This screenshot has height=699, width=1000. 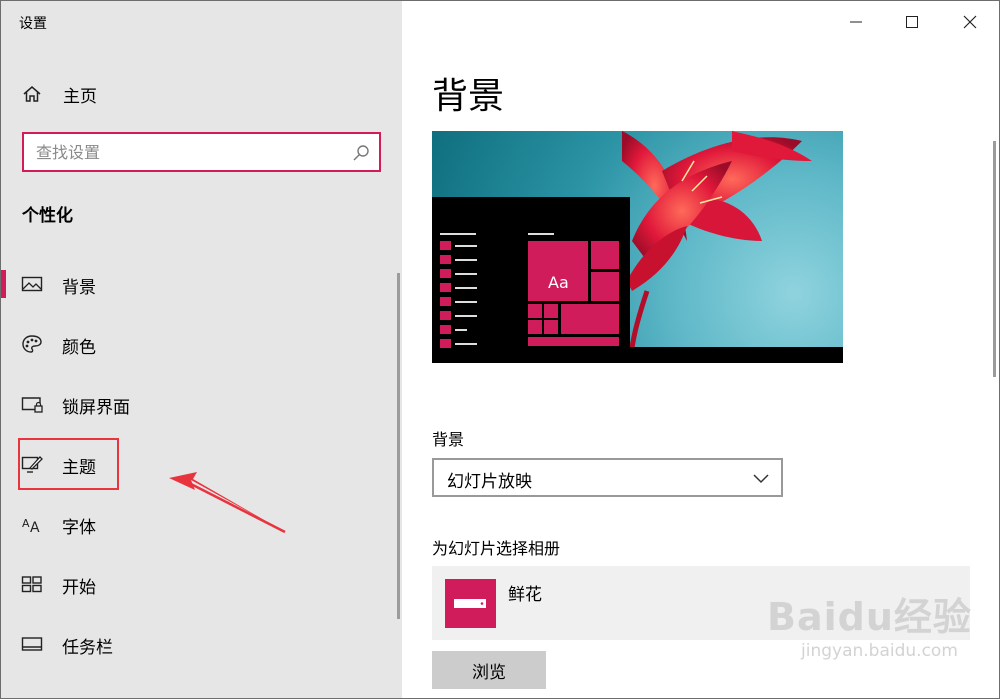 I want to click on baidu-watermark: Baidu经验 jingyan.baidu.com, so click(x=869, y=623).